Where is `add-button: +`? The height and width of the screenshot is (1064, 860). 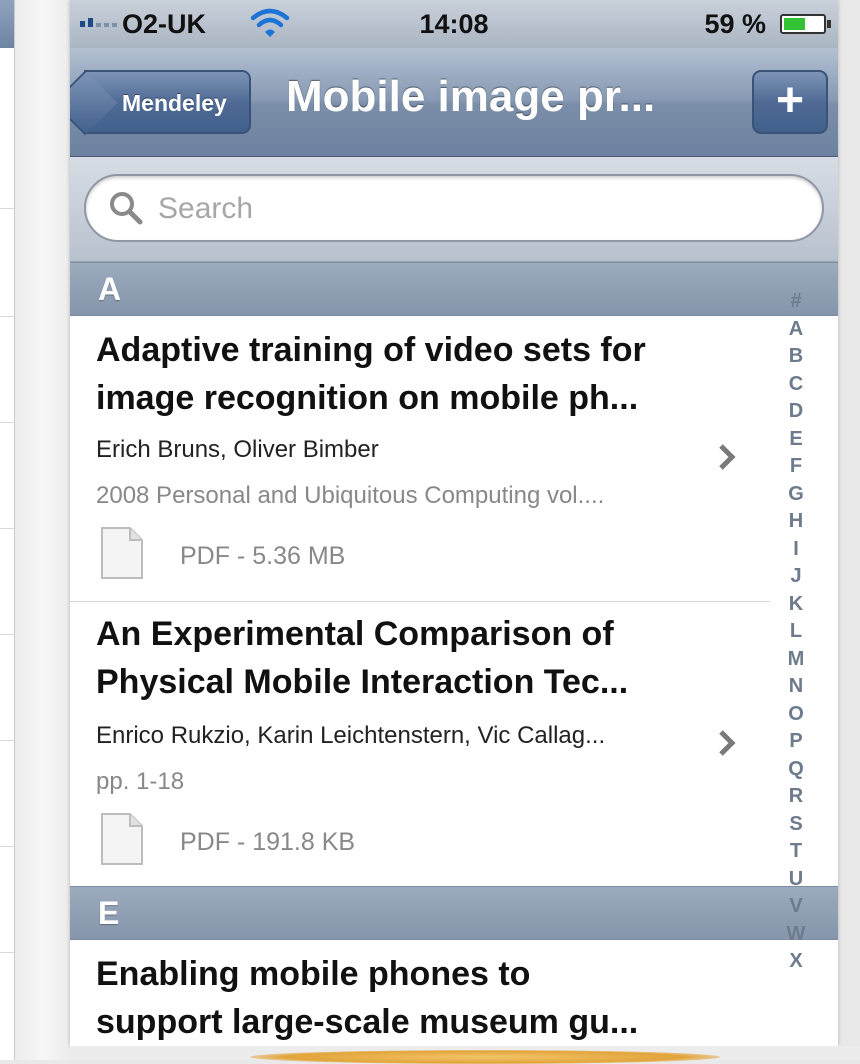 add-button: + is located at coordinates (790, 102).